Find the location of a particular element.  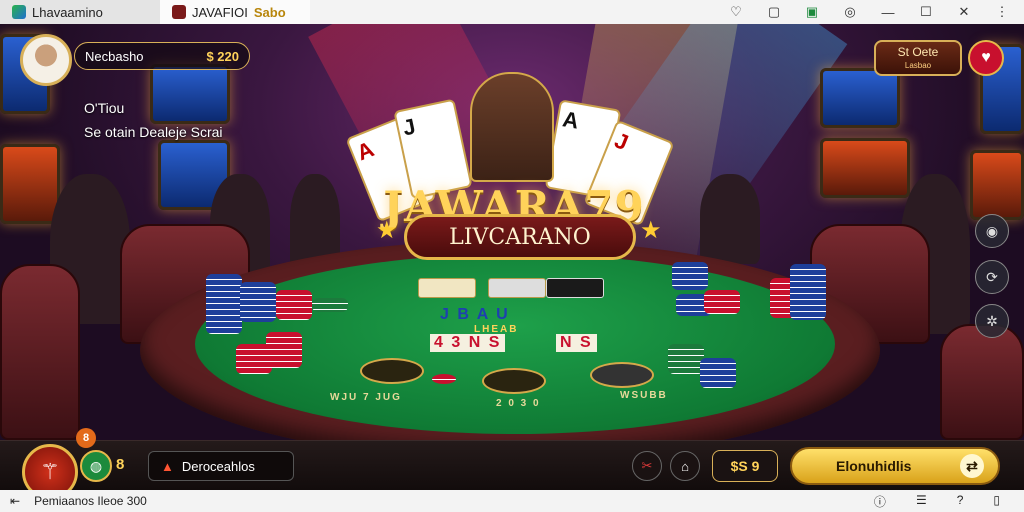

top-right-button-sub: Lasbao is located at coordinates (918, 65).